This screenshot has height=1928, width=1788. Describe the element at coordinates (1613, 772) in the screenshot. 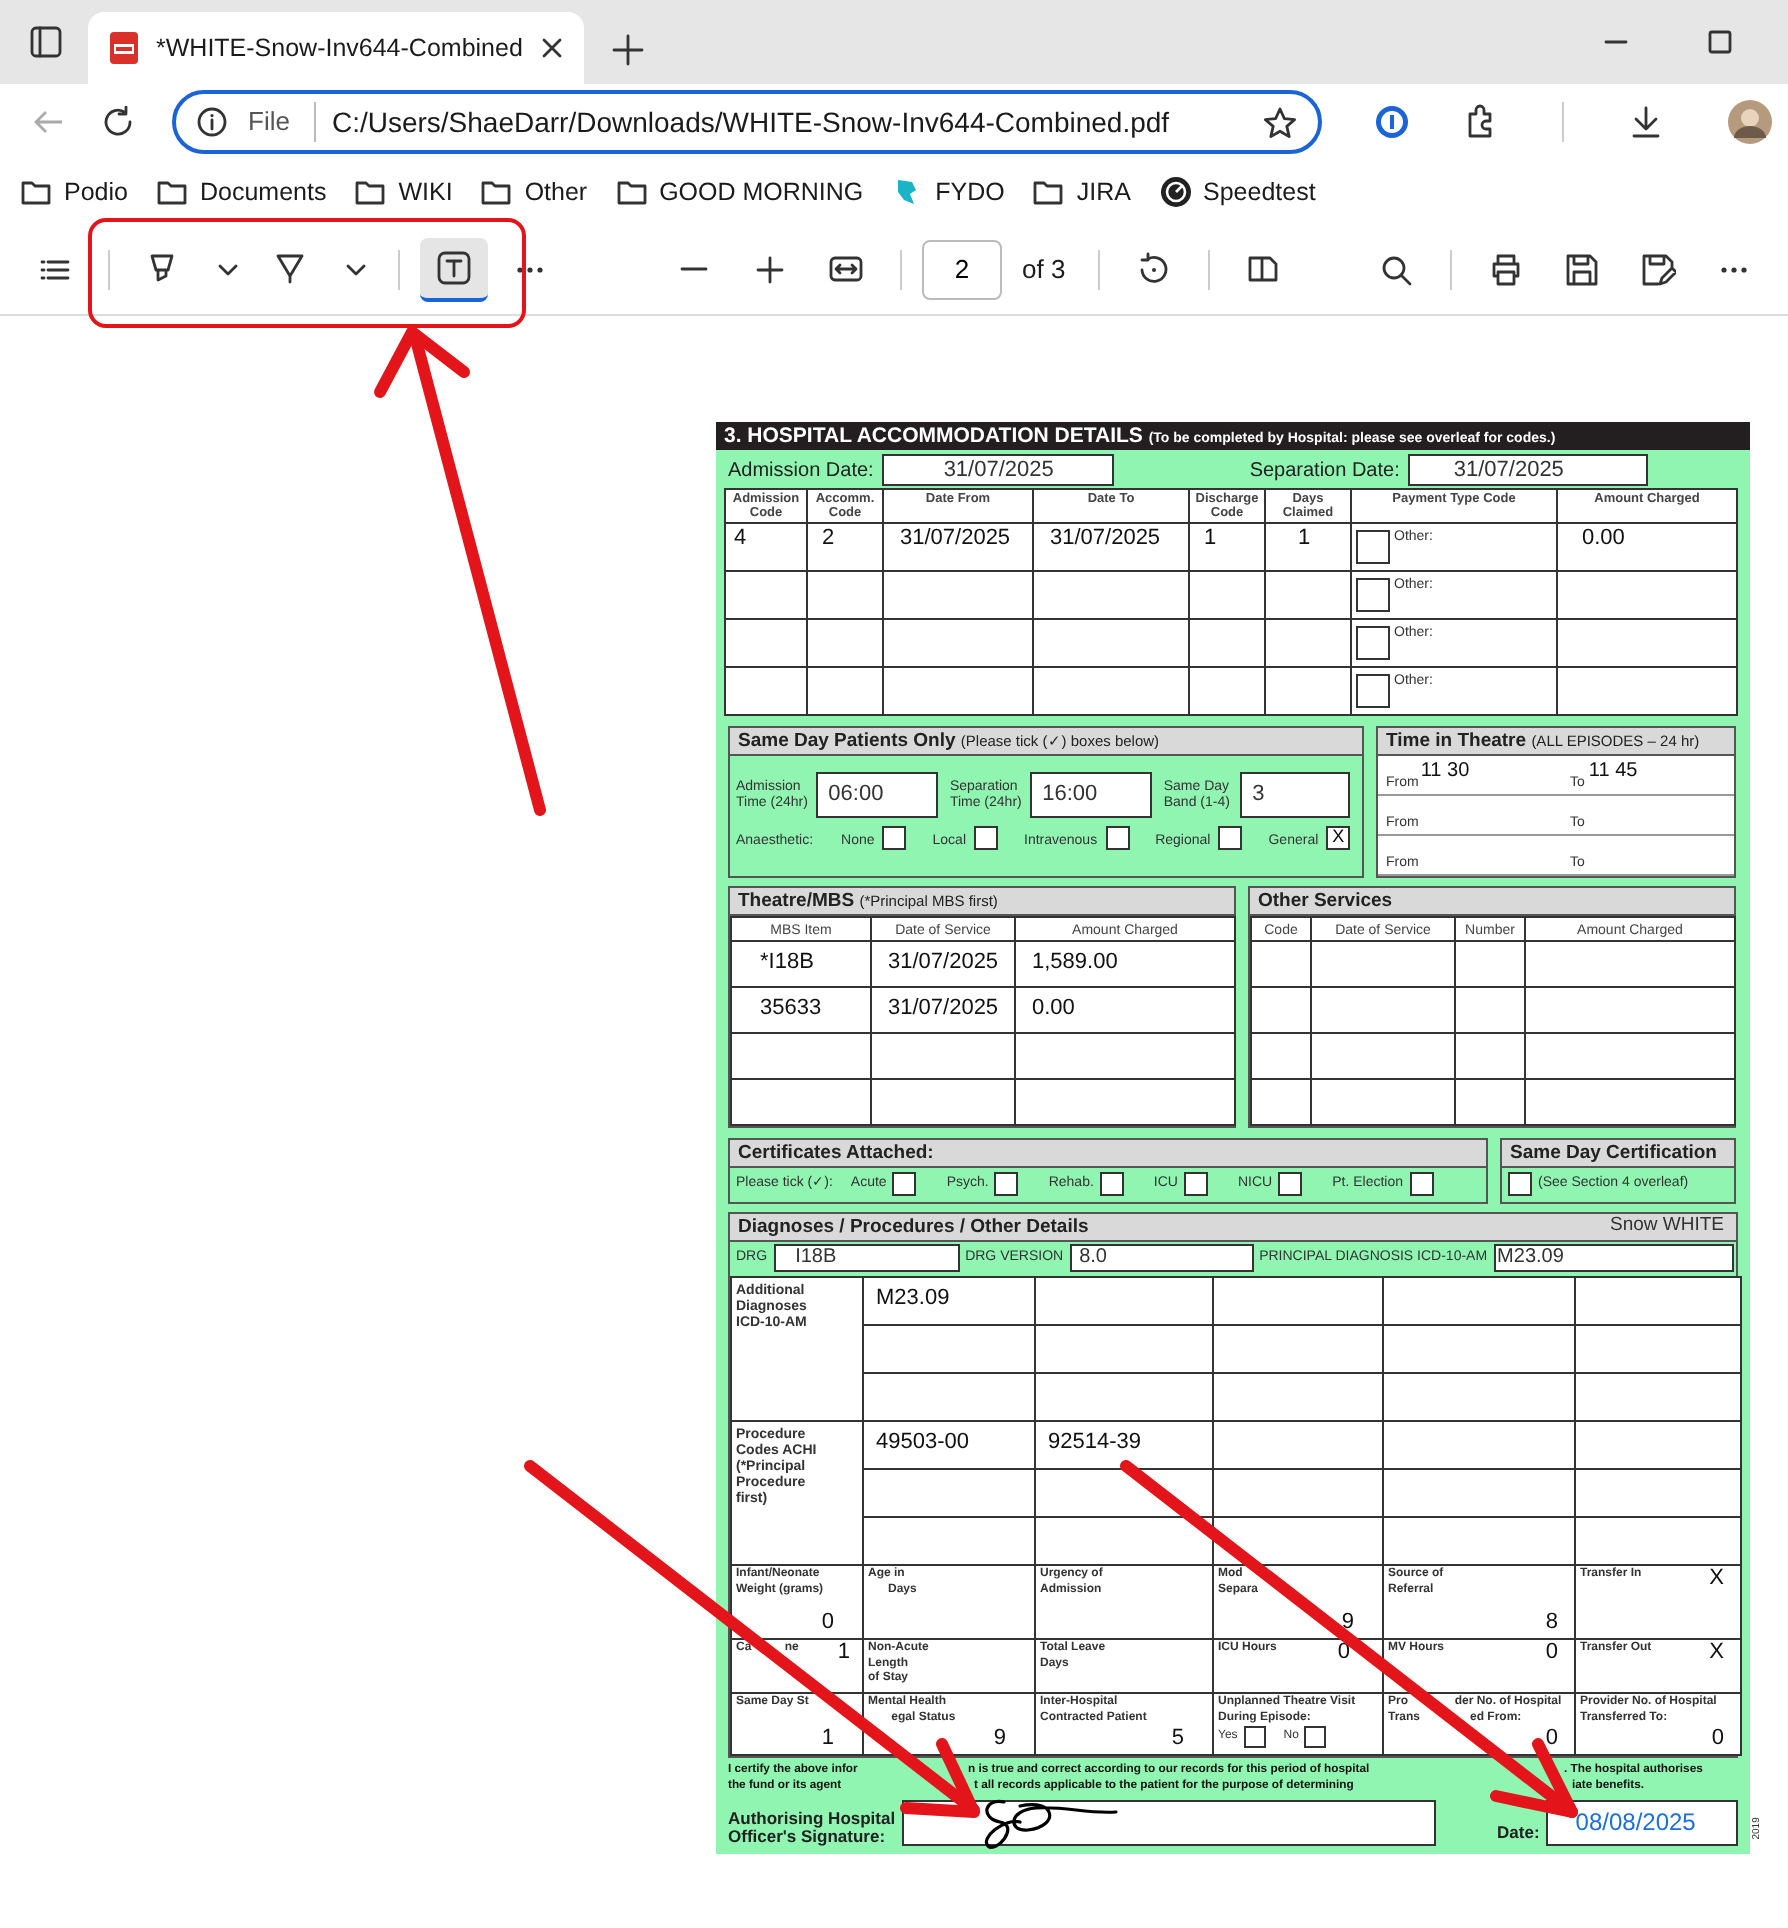

I see `time-value: 11 45` at that location.